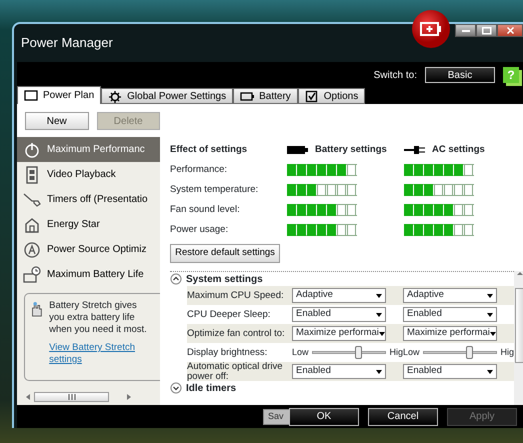 The image size is (523, 443). I want to click on maximize-icon, so click(487, 30).